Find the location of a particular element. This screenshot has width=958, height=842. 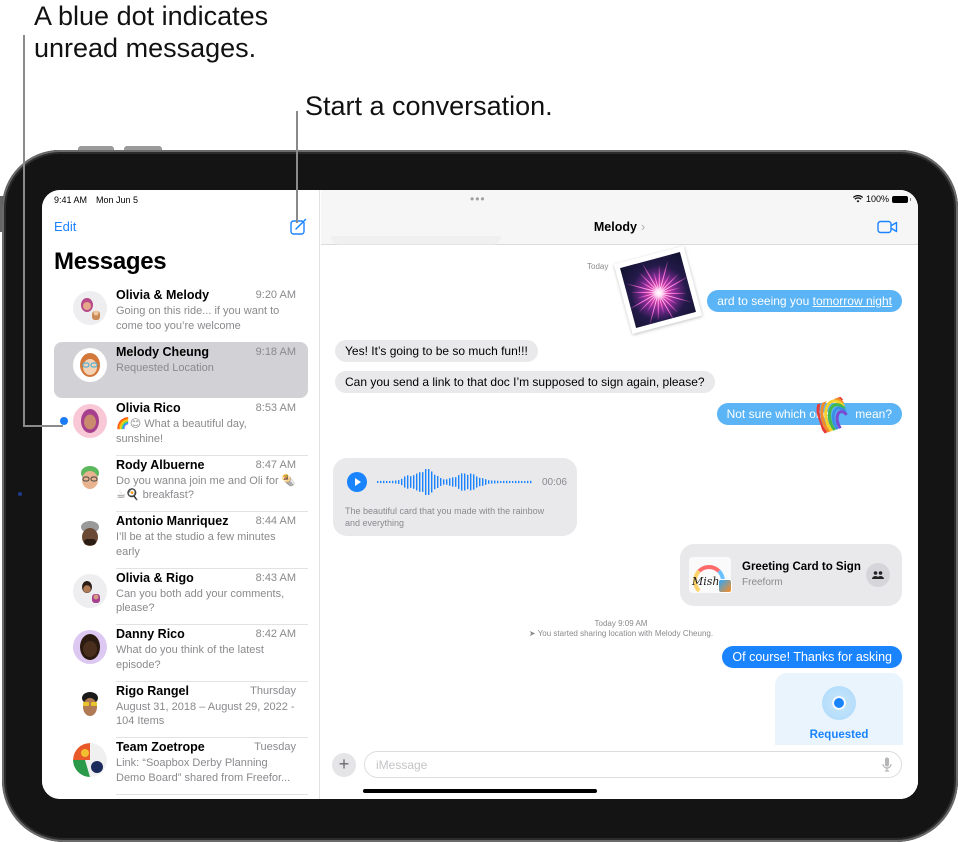

location-request: Requested is located at coordinates (839, 710).